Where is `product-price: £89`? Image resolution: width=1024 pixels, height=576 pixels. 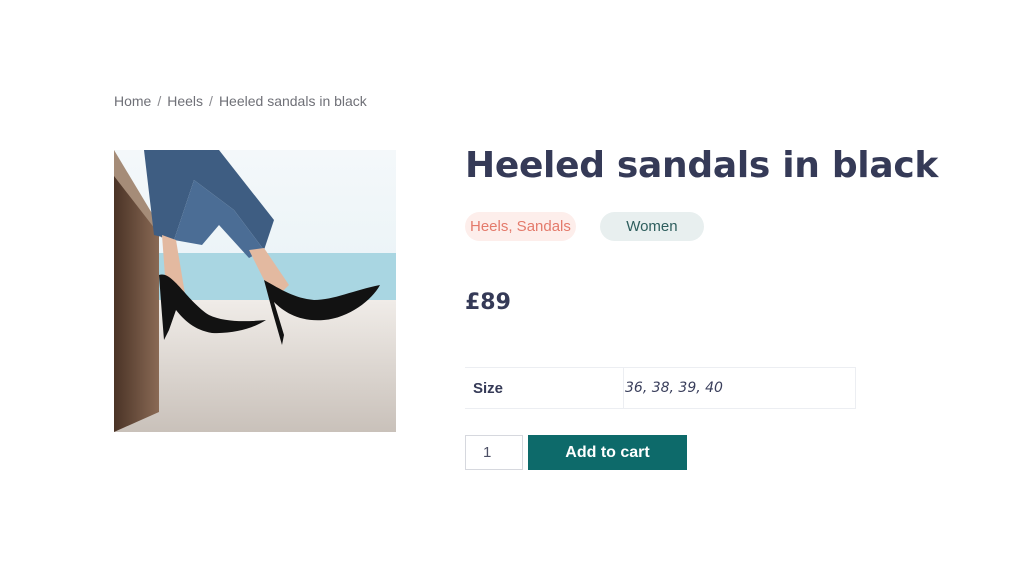 product-price: £89 is located at coordinates (488, 302).